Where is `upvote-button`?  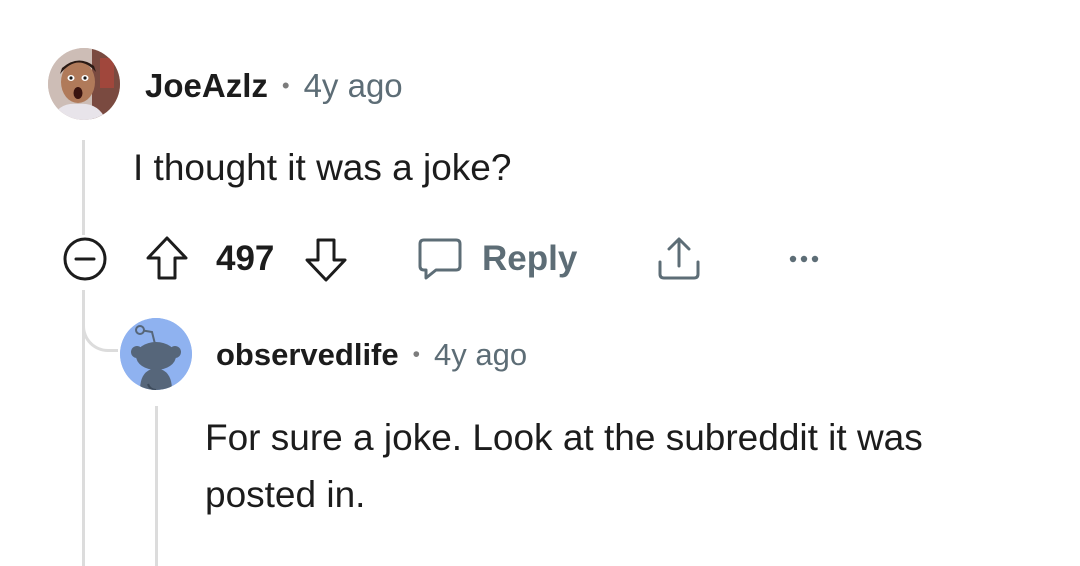
upvote-button is located at coordinates (167, 258).